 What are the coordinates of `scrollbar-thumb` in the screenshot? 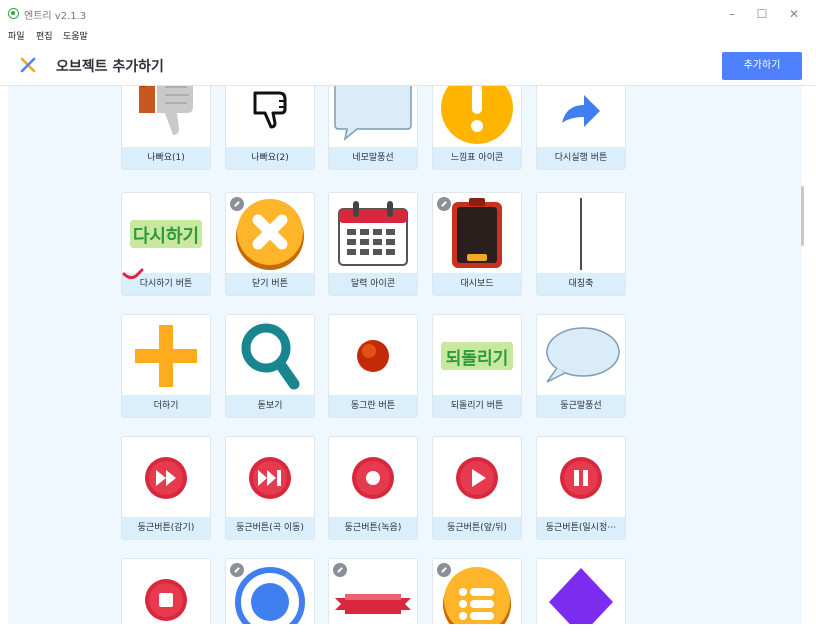 It's located at (802, 216).